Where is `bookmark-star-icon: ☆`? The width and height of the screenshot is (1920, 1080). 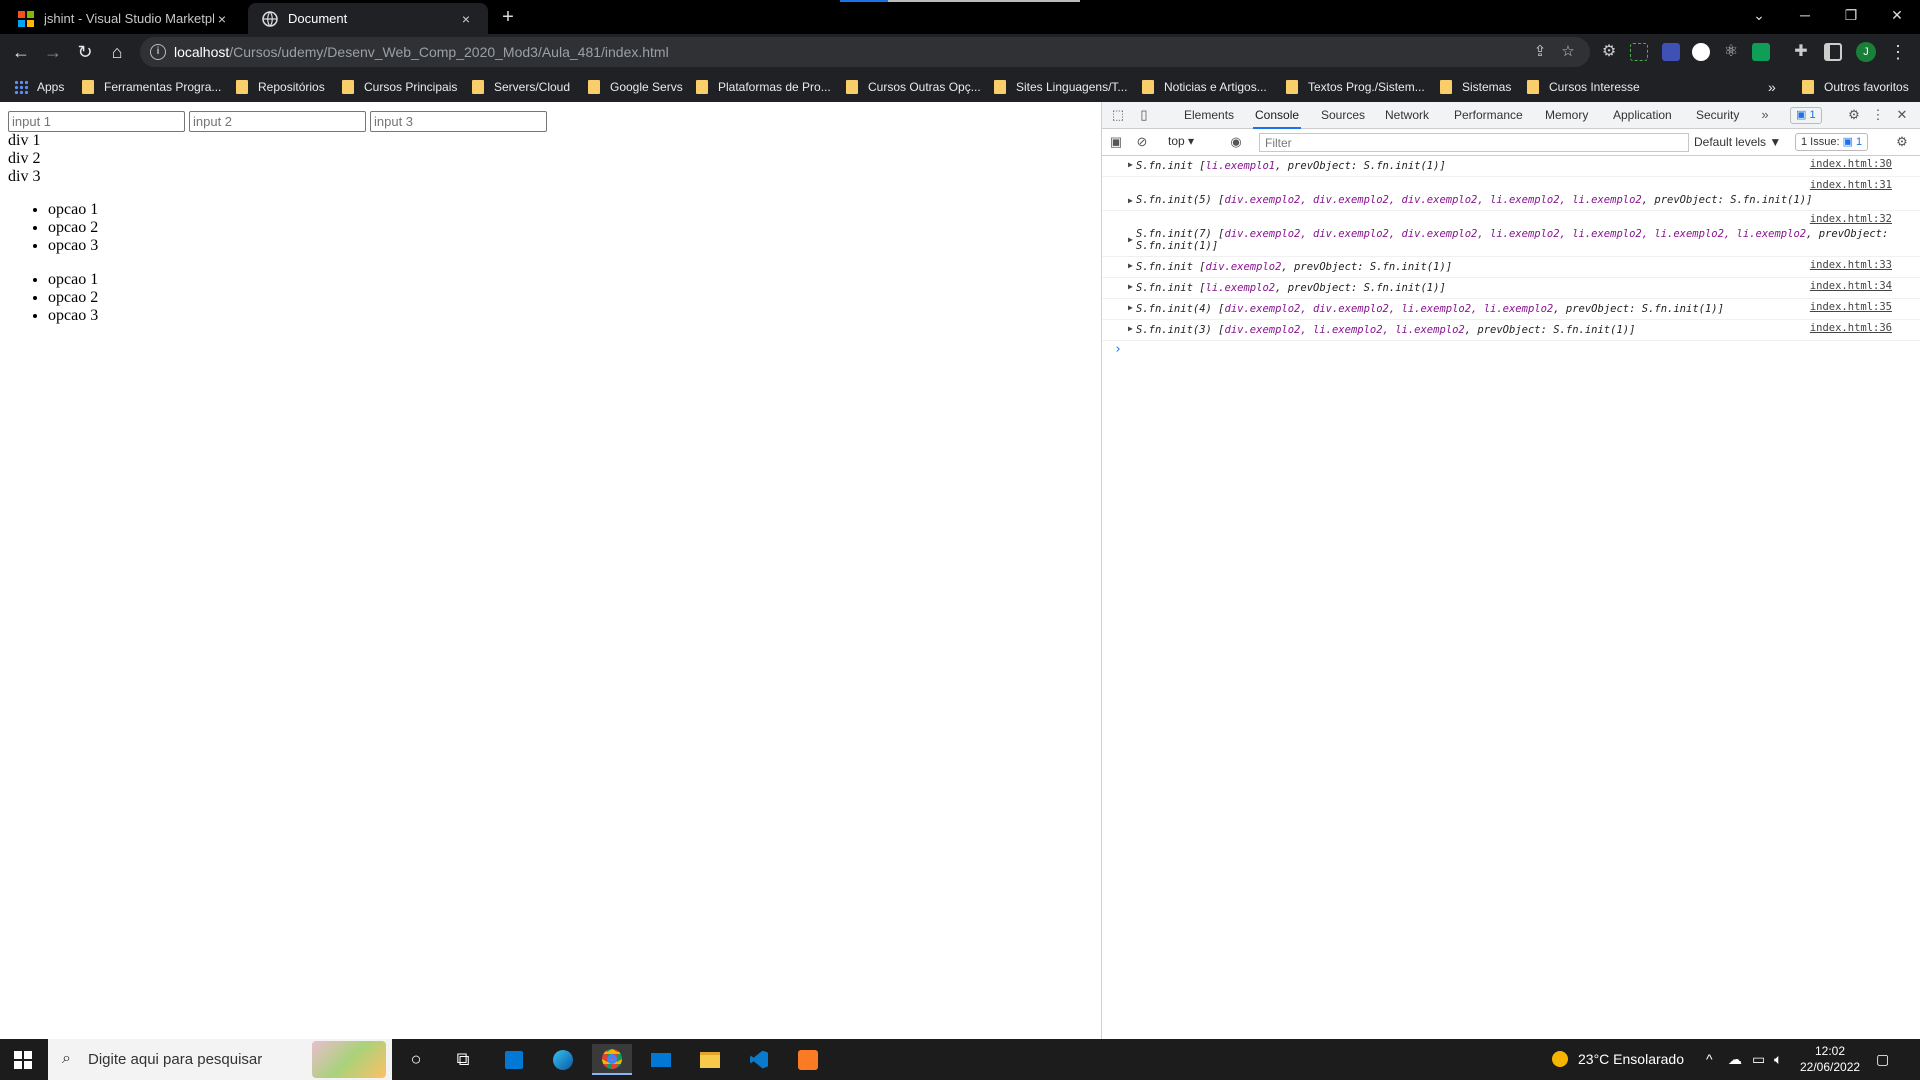
bookmark-star-icon: ☆ is located at coordinates (1568, 52).